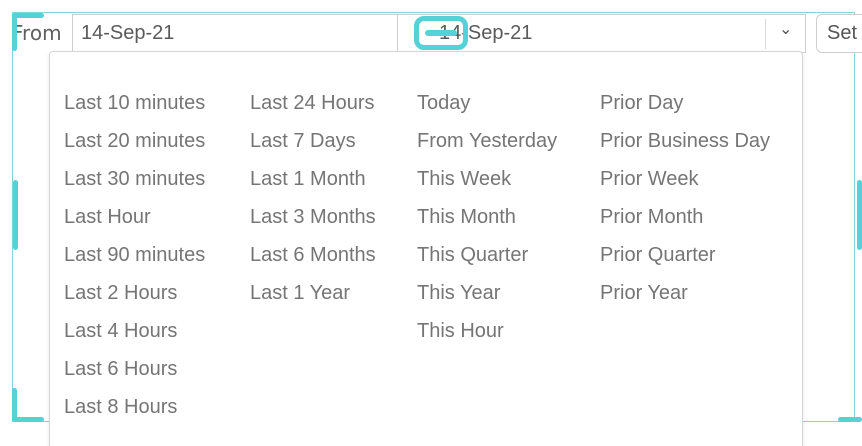 The height and width of the screenshot is (446, 862). I want to click on preset-option: From Yesterday, so click(487, 147).